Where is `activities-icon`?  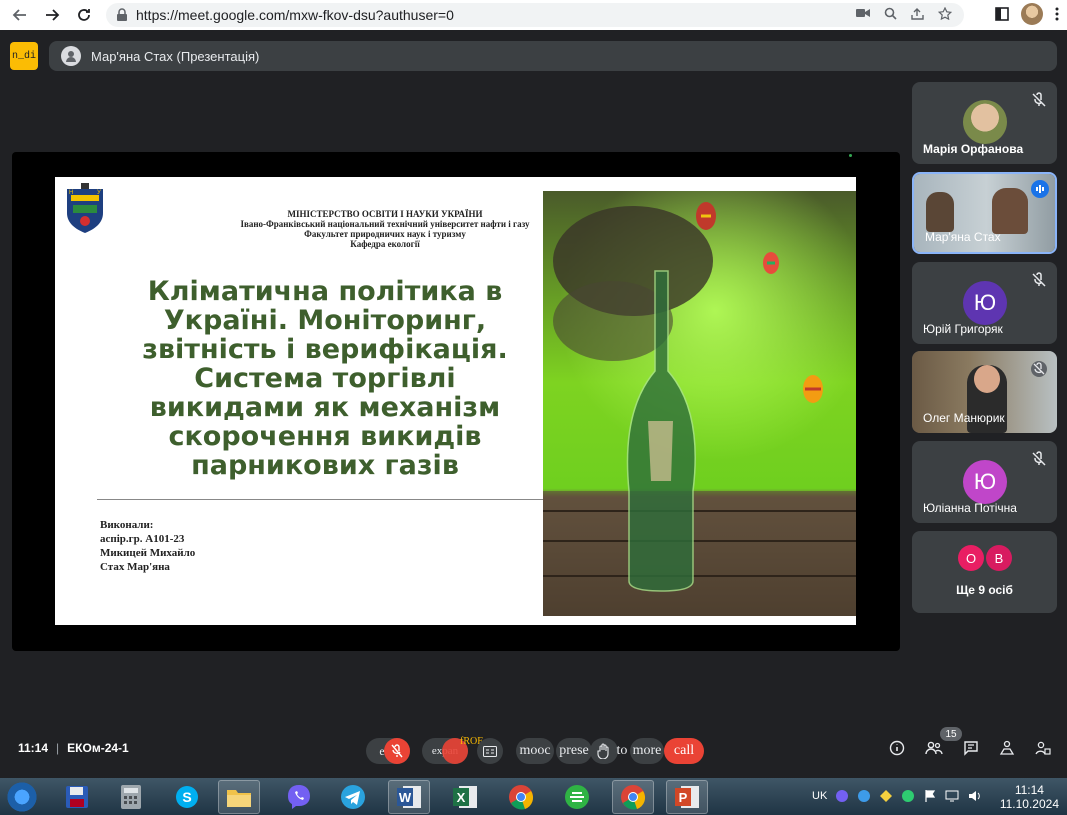 activities-icon is located at coordinates (1007, 748).